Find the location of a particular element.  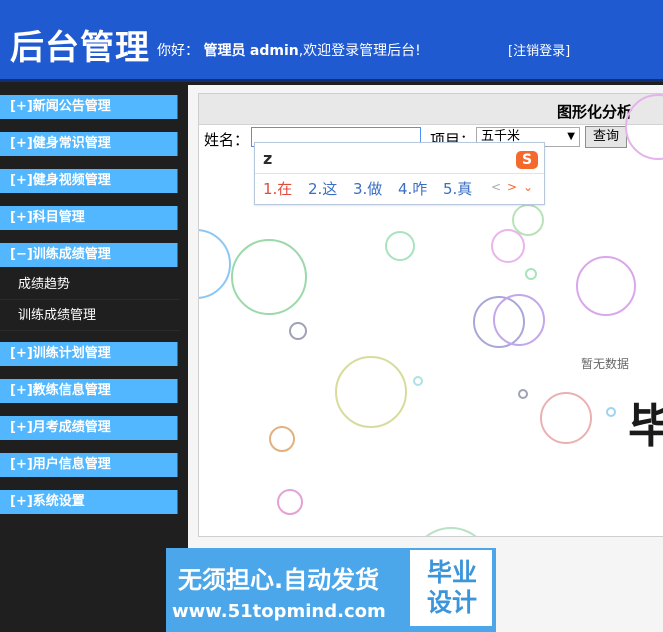

sidebar-item-coach-info-management: [+]教练信息管理 is located at coordinates (89, 391).